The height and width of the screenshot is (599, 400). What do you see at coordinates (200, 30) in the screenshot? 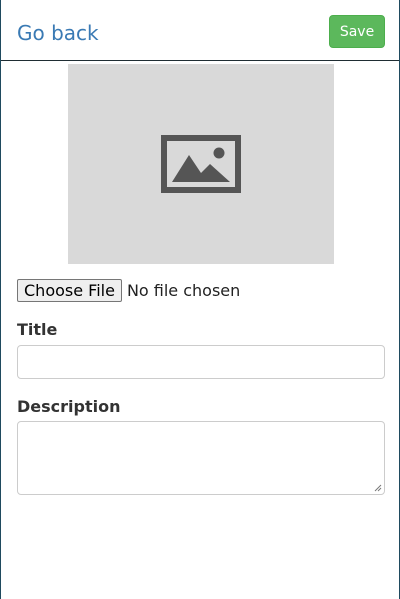
I see `header-bar: Go back Save` at bounding box center [200, 30].